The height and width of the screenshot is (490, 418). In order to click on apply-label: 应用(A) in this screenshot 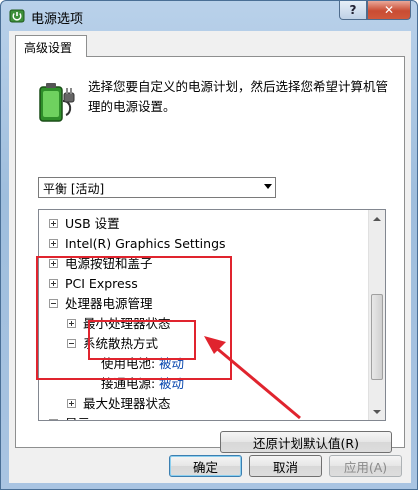, I will do `click(365, 467)`.